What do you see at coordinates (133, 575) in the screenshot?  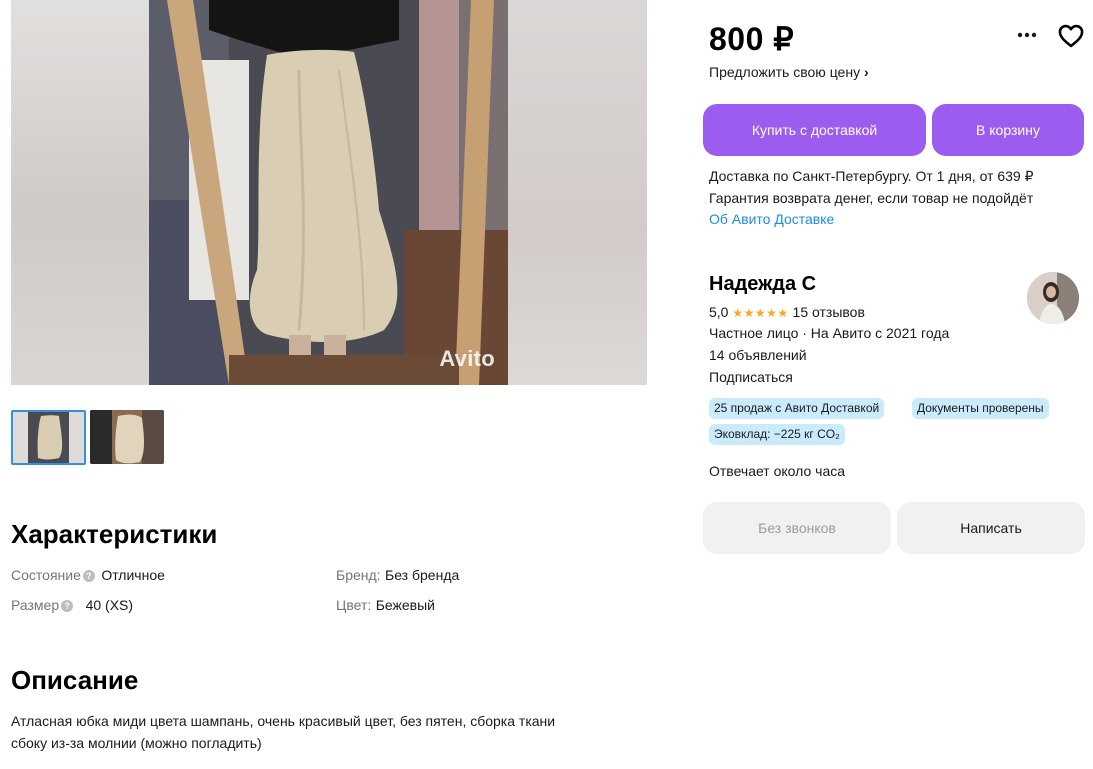 I see `condition-value: Отличное` at bounding box center [133, 575].